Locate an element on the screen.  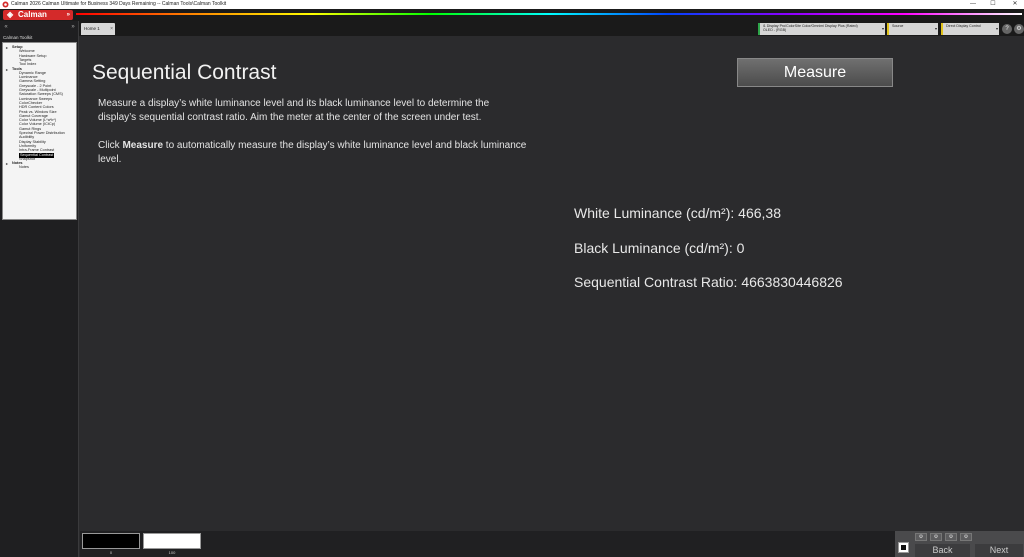
tree-title: Calman Toolkit is located at coordinates (18, 37).